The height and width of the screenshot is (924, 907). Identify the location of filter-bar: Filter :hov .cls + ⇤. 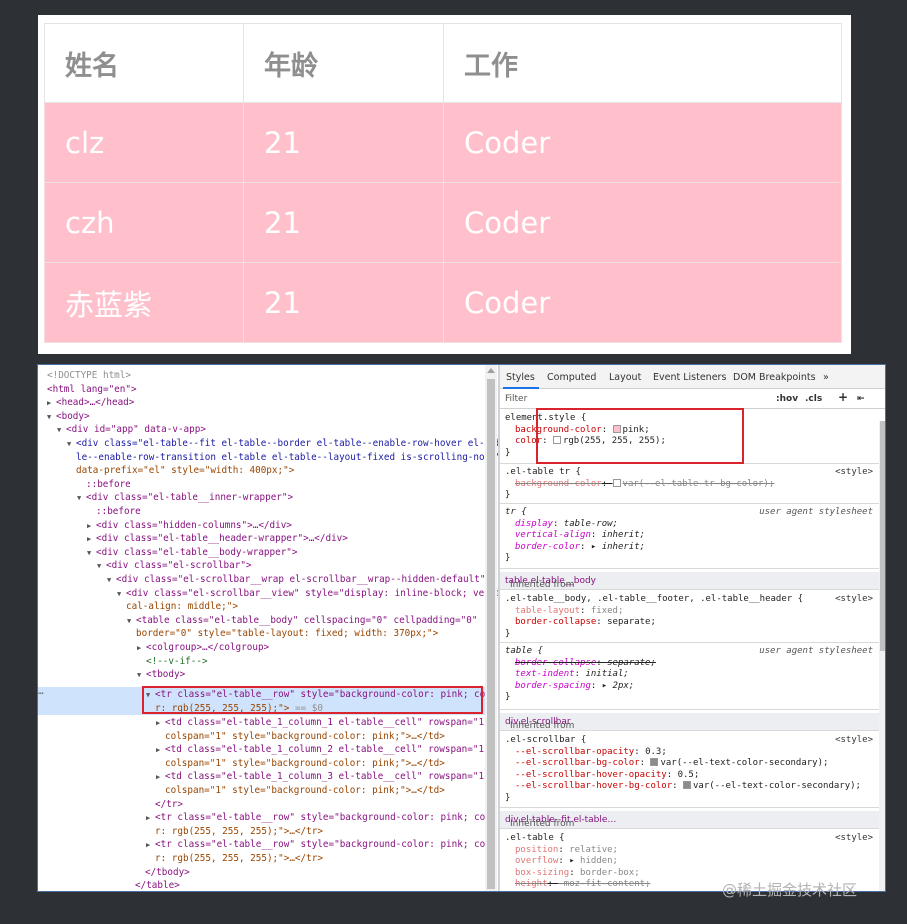
(692, 399).